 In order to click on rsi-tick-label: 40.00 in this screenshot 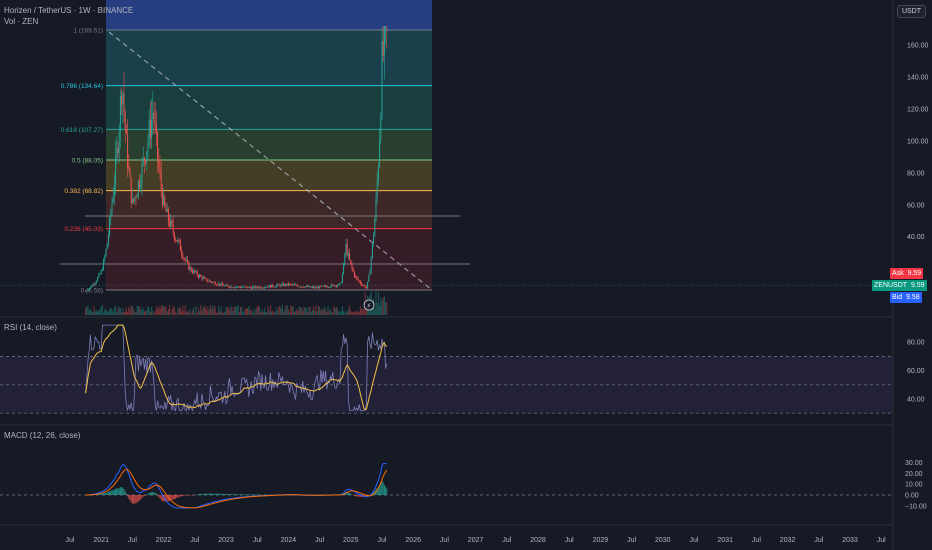, I will do `click(916, 400)`.